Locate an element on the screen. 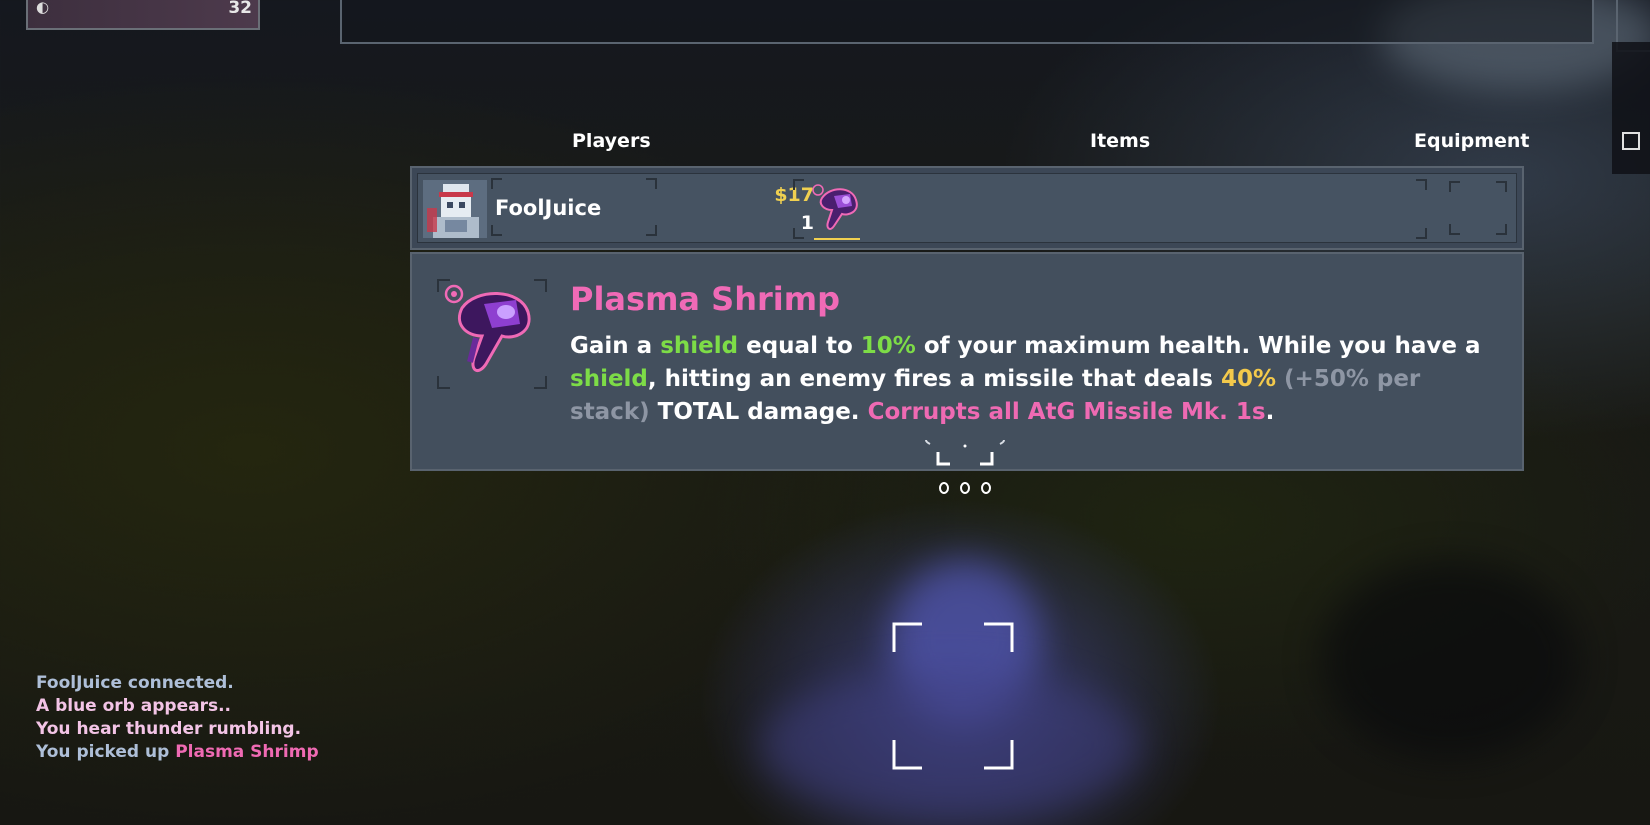 The height and width of the screenshot is (825, 1650). top-counter-box: ◐ 32 is located at coordinates (143, 15).